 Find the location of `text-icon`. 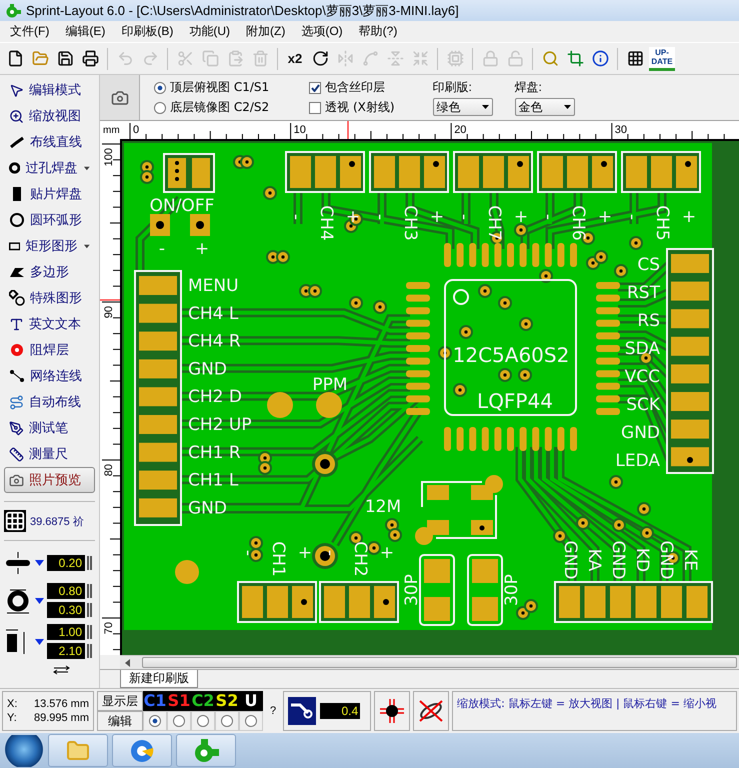

text-icon is located at coordinates (16, 324).